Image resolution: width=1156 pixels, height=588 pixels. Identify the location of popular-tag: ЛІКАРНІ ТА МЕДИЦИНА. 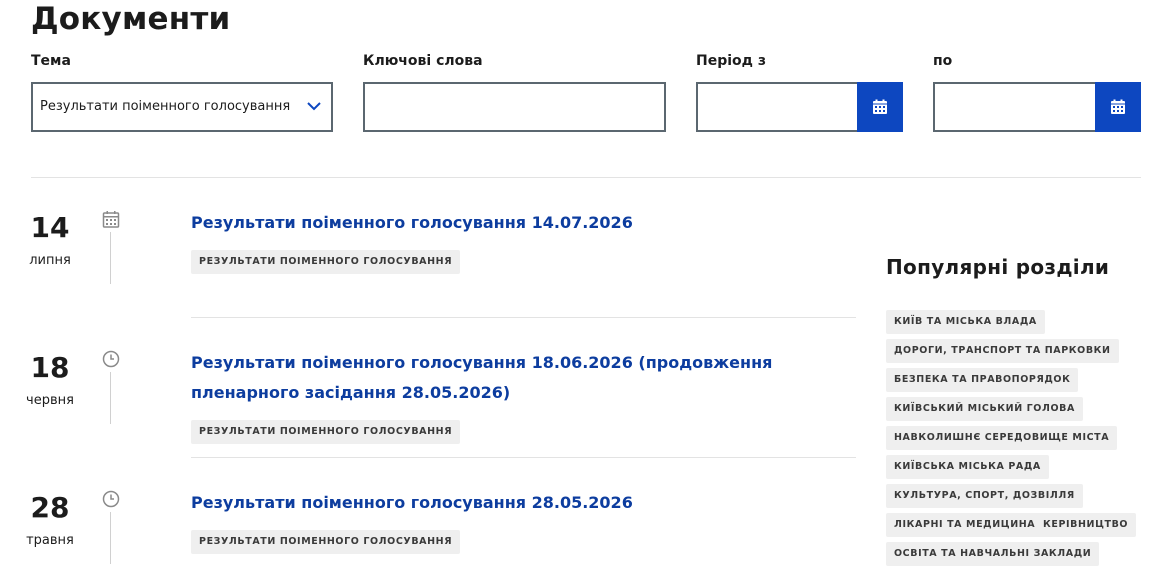
(965, 525).